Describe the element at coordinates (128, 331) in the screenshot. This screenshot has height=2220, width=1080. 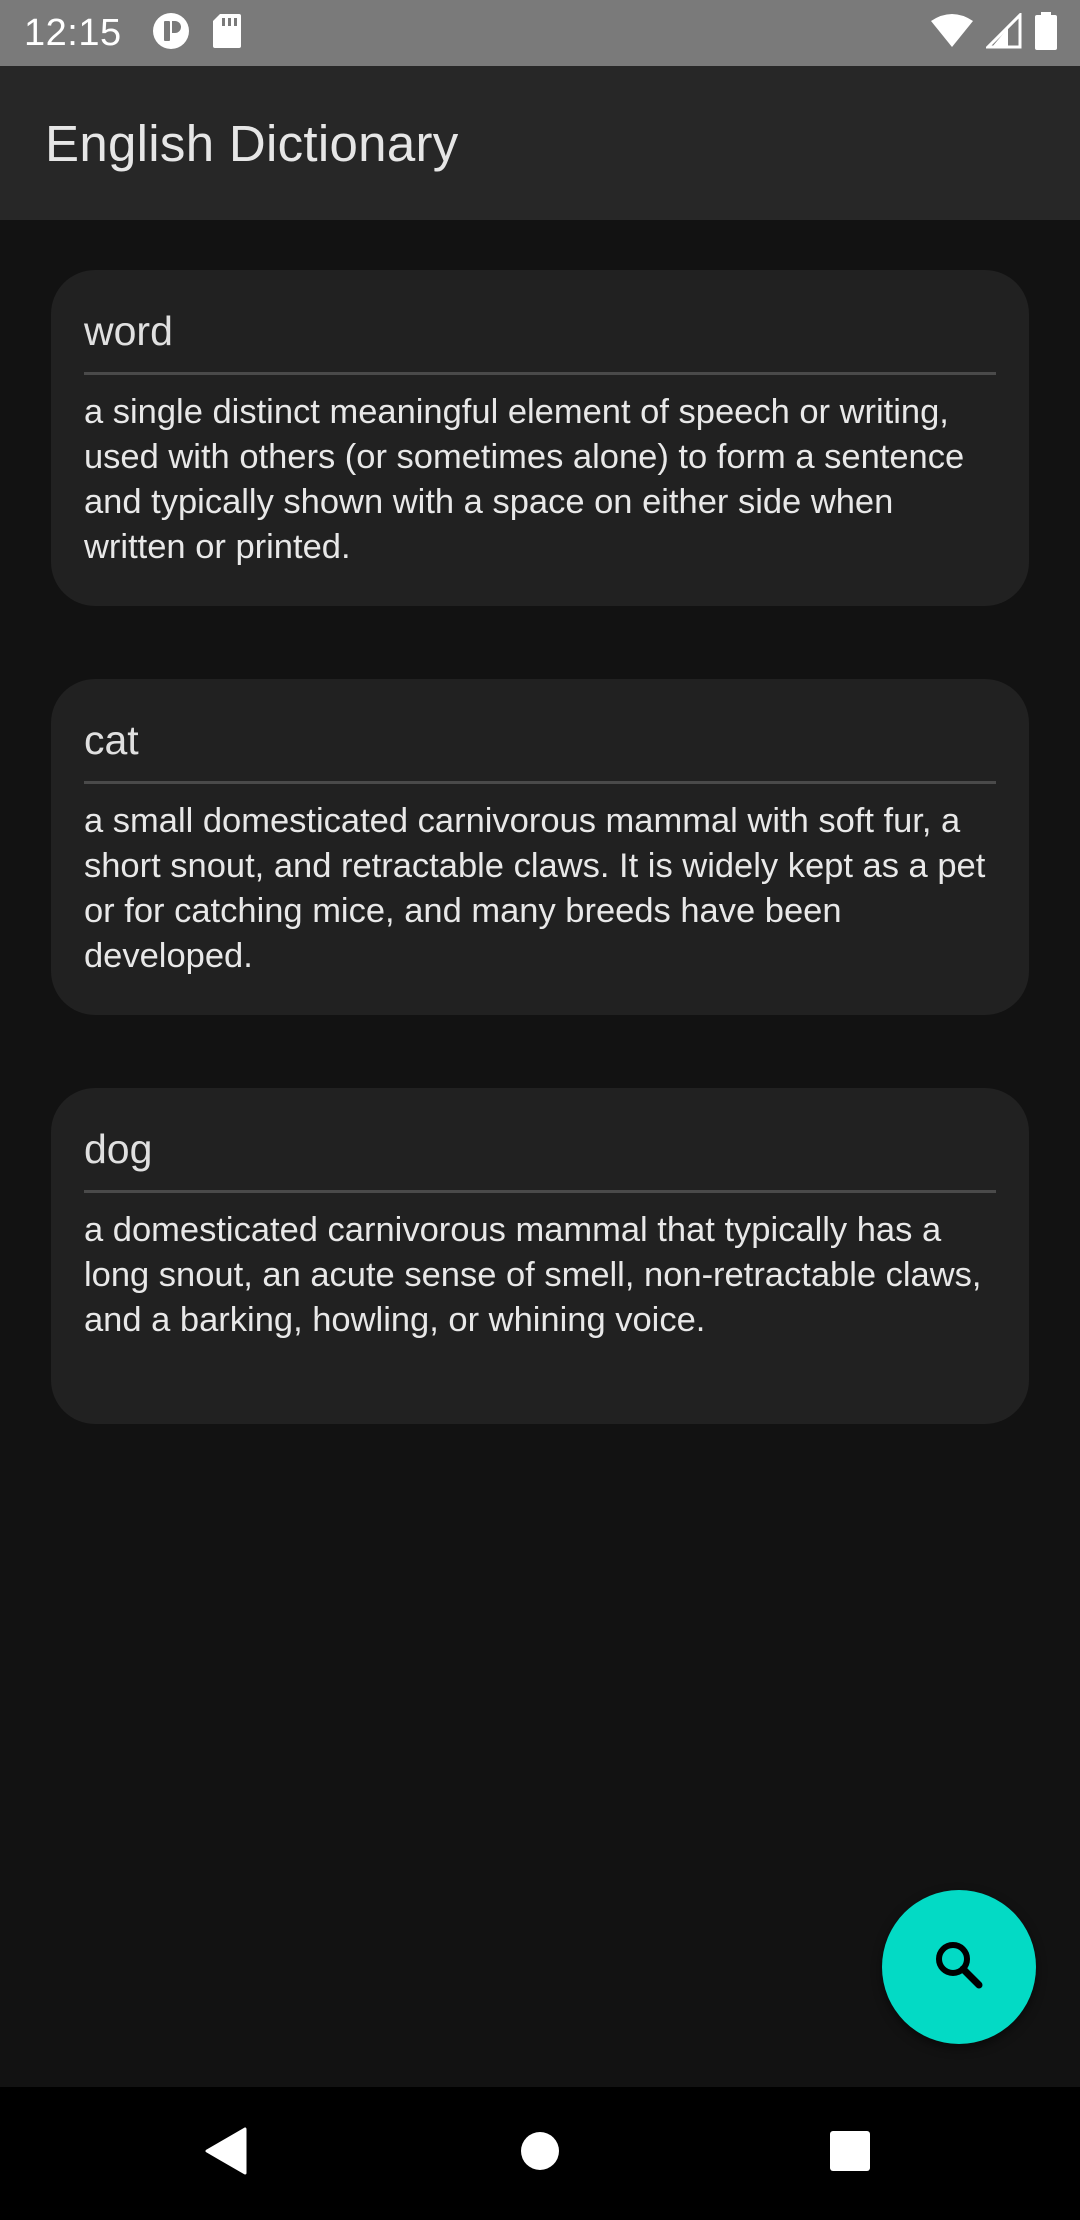
I see `entry-term: word` at that location.